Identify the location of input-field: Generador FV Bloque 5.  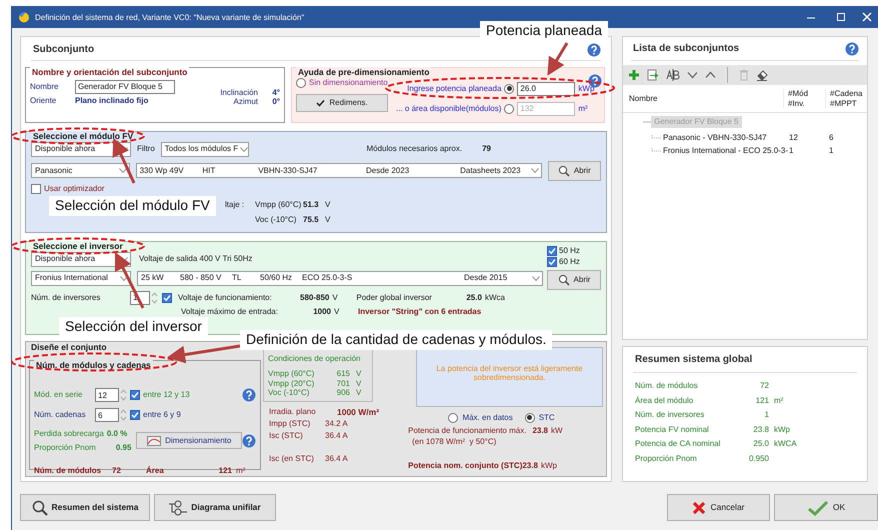
(125, 87).